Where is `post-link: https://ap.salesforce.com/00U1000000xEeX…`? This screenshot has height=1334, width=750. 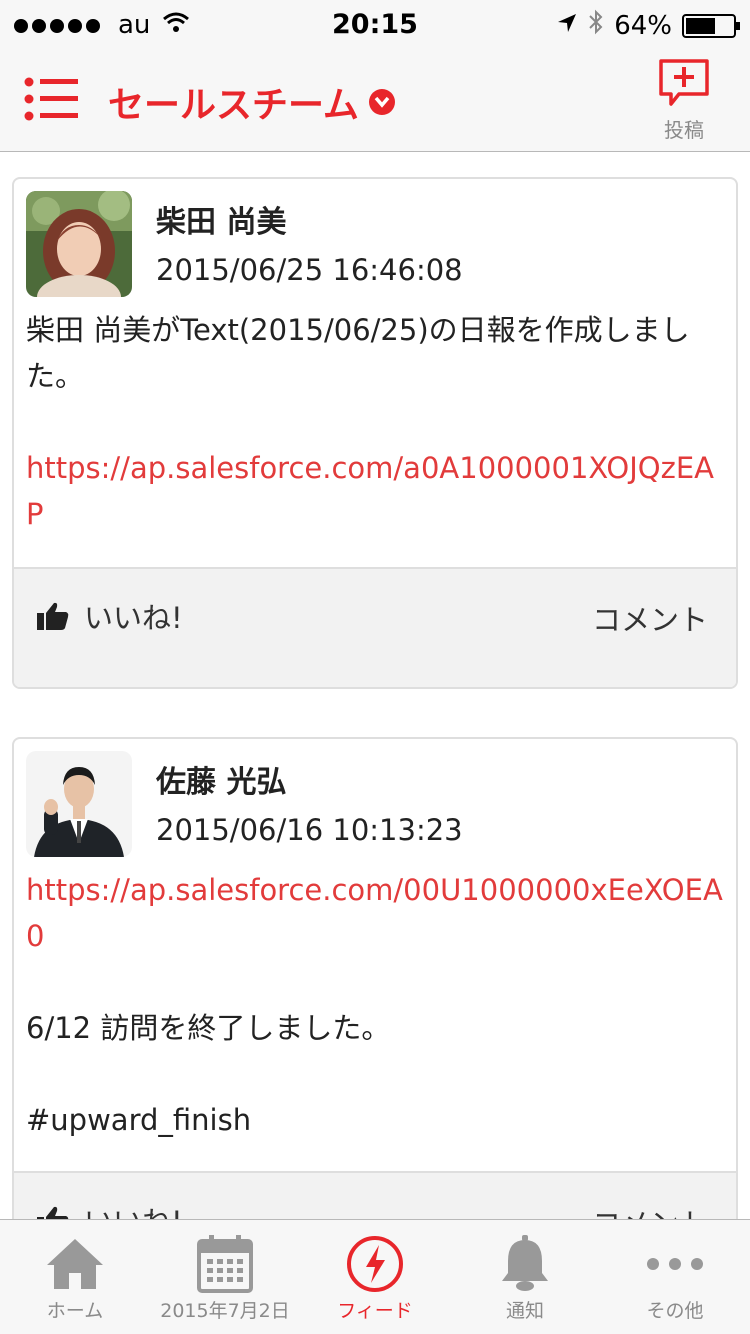 post-link: https://ap.salesforce.com/00U1000000xEeX… is located at coordinates (375, 913).